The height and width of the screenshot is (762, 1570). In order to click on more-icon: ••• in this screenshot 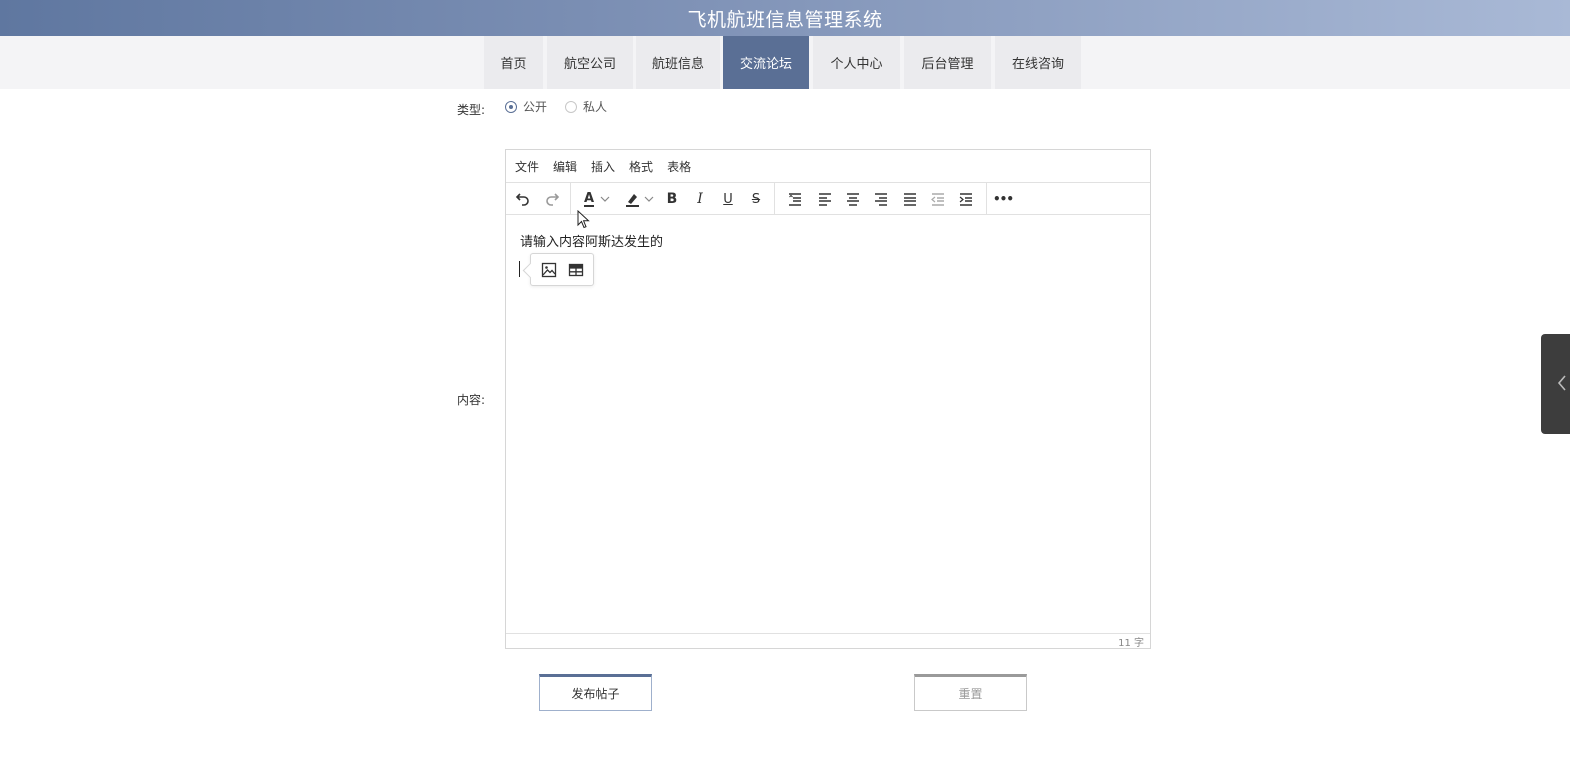, I will do `click(1003, 199)`.